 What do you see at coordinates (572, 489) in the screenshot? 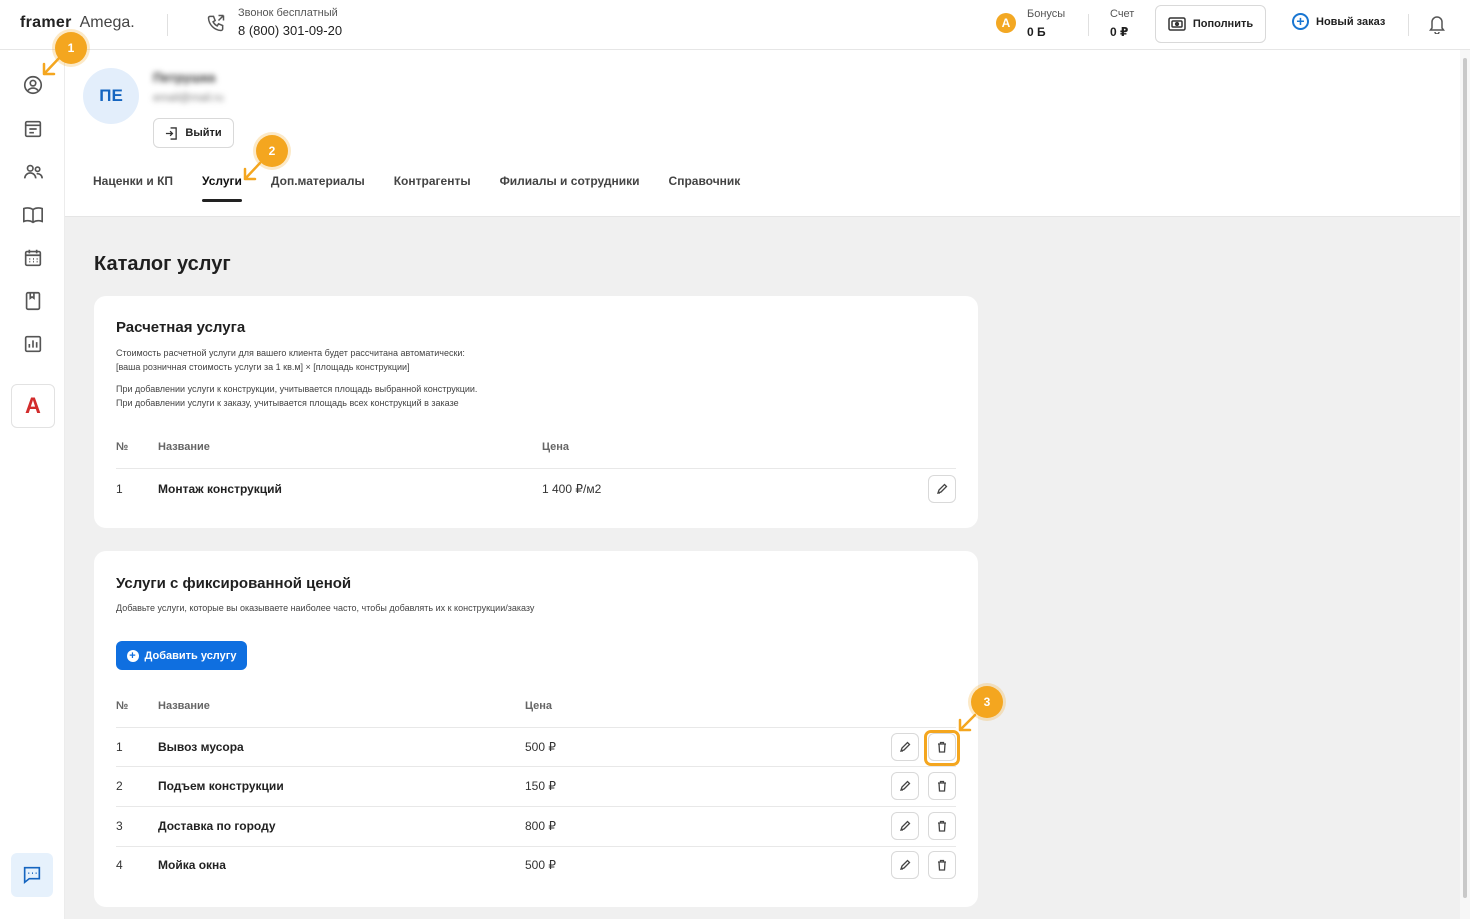
I see `row-price: 1 400 ₽/м2` at bounding box center [572, 489].